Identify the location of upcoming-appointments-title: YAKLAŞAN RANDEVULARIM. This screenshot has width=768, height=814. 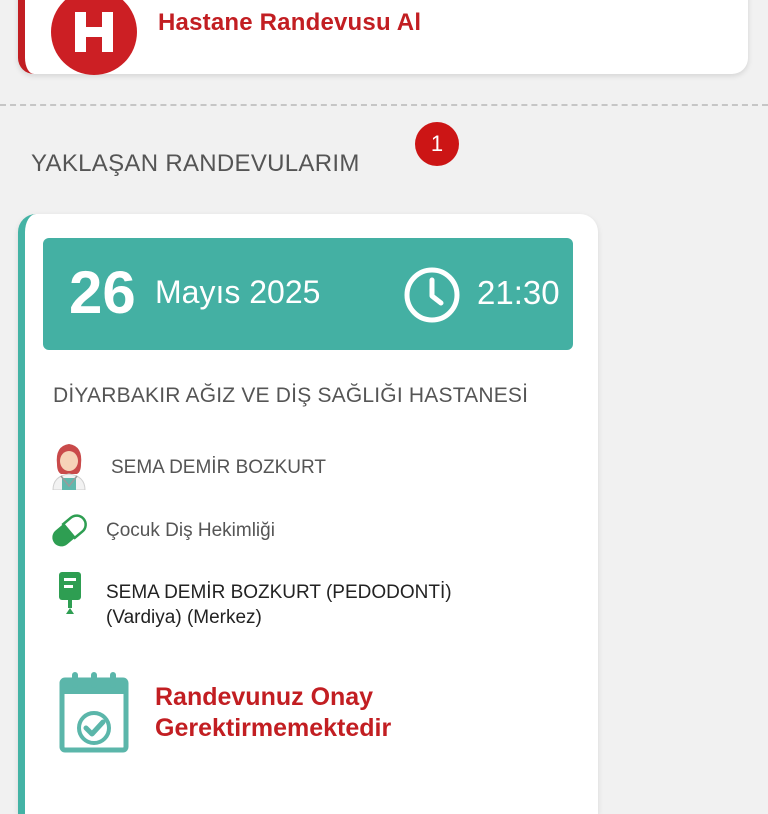
(195, 163).